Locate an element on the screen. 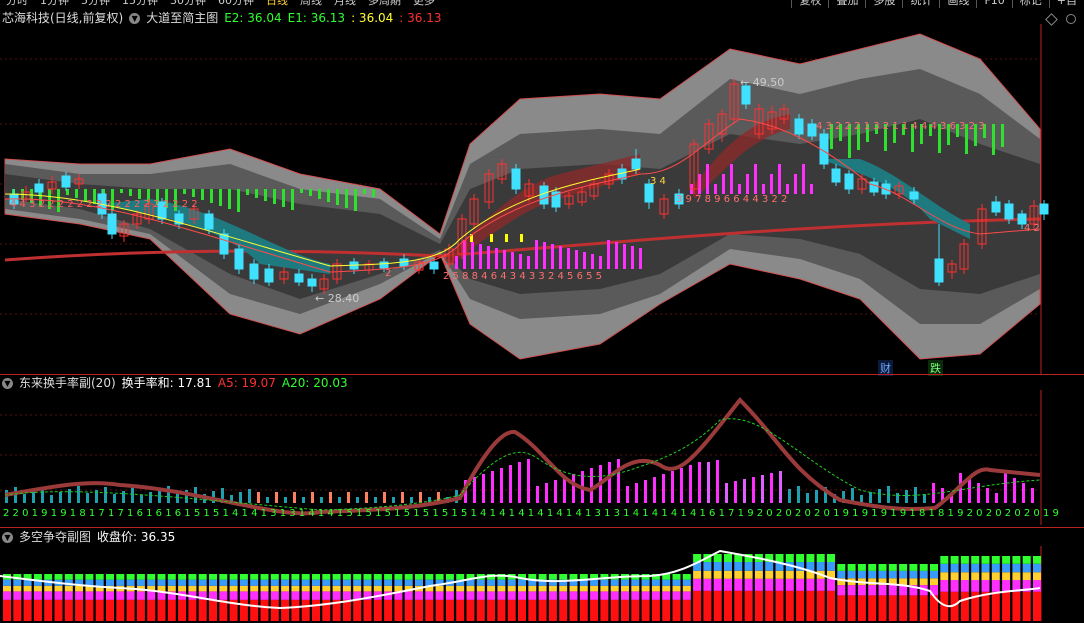 This screenshot has height=623, width=1084. period-tab: 周线 is located at coordinates (311, 4).